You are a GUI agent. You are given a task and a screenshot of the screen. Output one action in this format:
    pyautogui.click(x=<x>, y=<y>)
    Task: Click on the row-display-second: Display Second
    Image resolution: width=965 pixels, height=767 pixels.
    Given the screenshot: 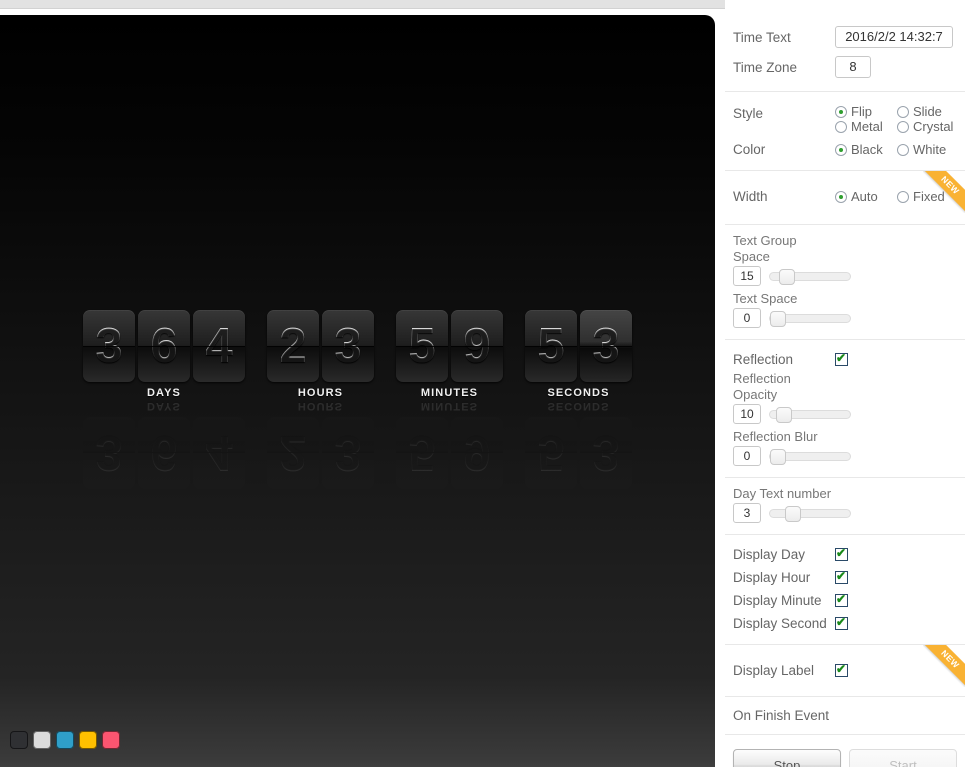 What is the action you would take?
    pyautogui.click(x=845, y=623)
    